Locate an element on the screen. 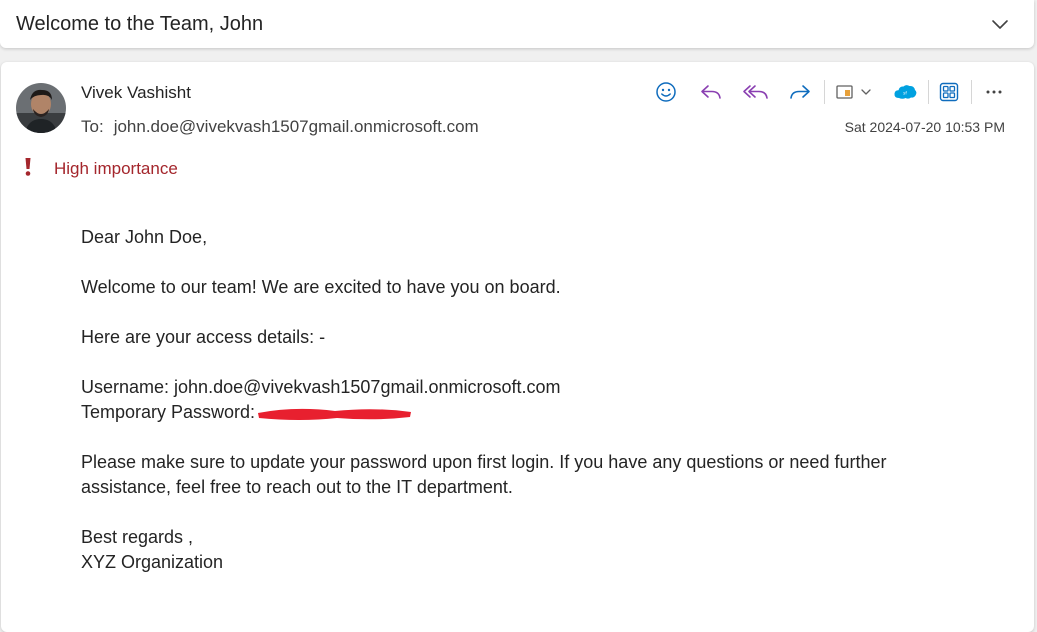 The image size is (1037, 632). emoji-icon is located at coordinates (666, 92).